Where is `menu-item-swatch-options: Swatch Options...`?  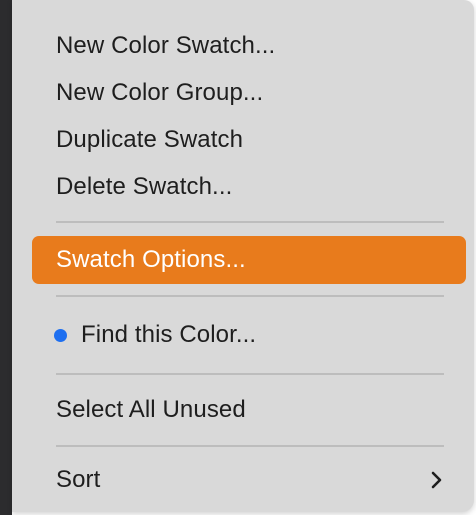
menu-item-swatch-options: Swatch Options... is located at coordinates (249, 260).